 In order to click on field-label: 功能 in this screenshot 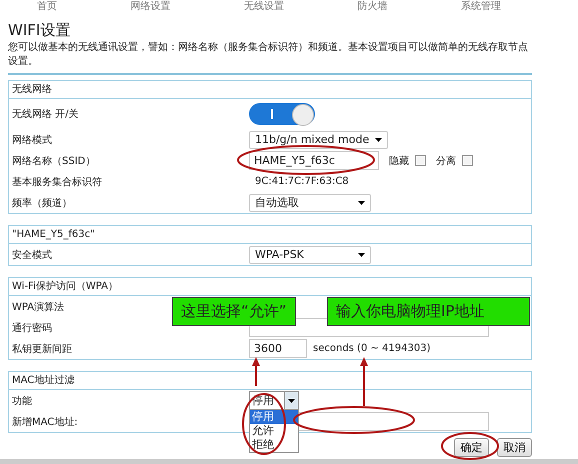, I will do `click(22, 401)`.